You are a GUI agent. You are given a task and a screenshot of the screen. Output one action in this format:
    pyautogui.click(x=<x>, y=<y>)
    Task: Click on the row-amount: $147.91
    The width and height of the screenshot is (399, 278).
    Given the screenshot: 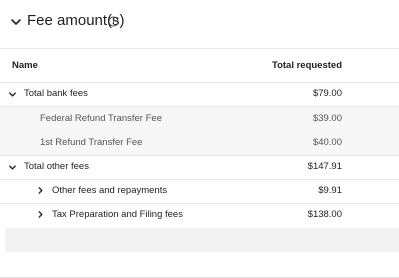 What is the action you would take?
    pyautogui.click(x=324, y=166)
    